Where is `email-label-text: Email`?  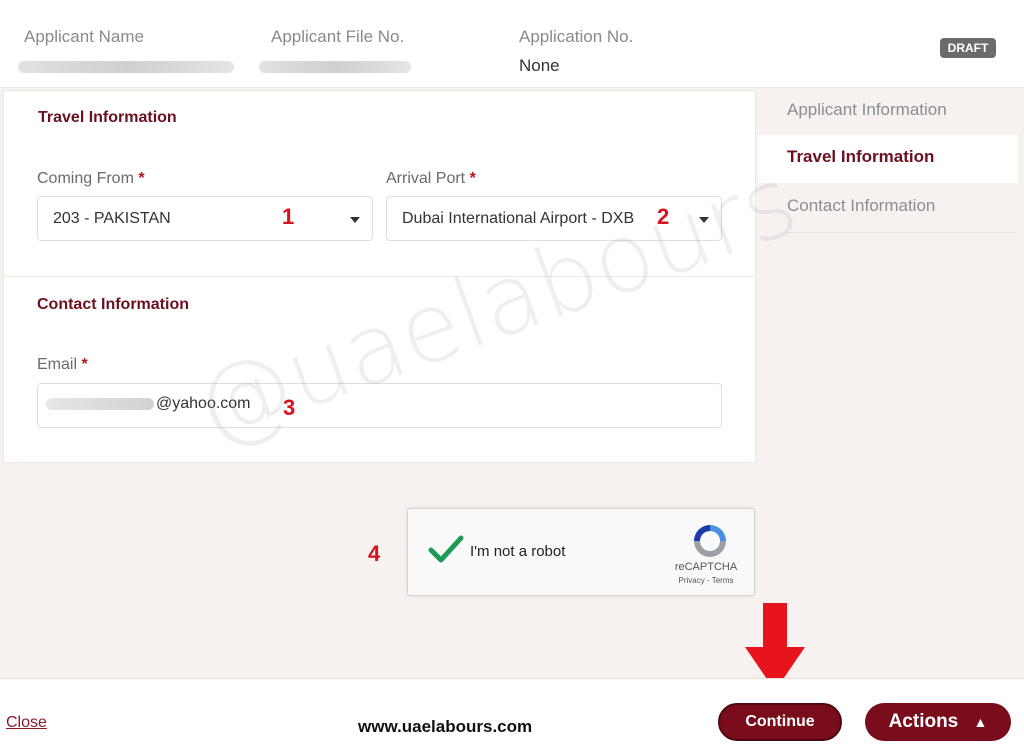 email-label-text: Email is located at coordinates (57, 364).